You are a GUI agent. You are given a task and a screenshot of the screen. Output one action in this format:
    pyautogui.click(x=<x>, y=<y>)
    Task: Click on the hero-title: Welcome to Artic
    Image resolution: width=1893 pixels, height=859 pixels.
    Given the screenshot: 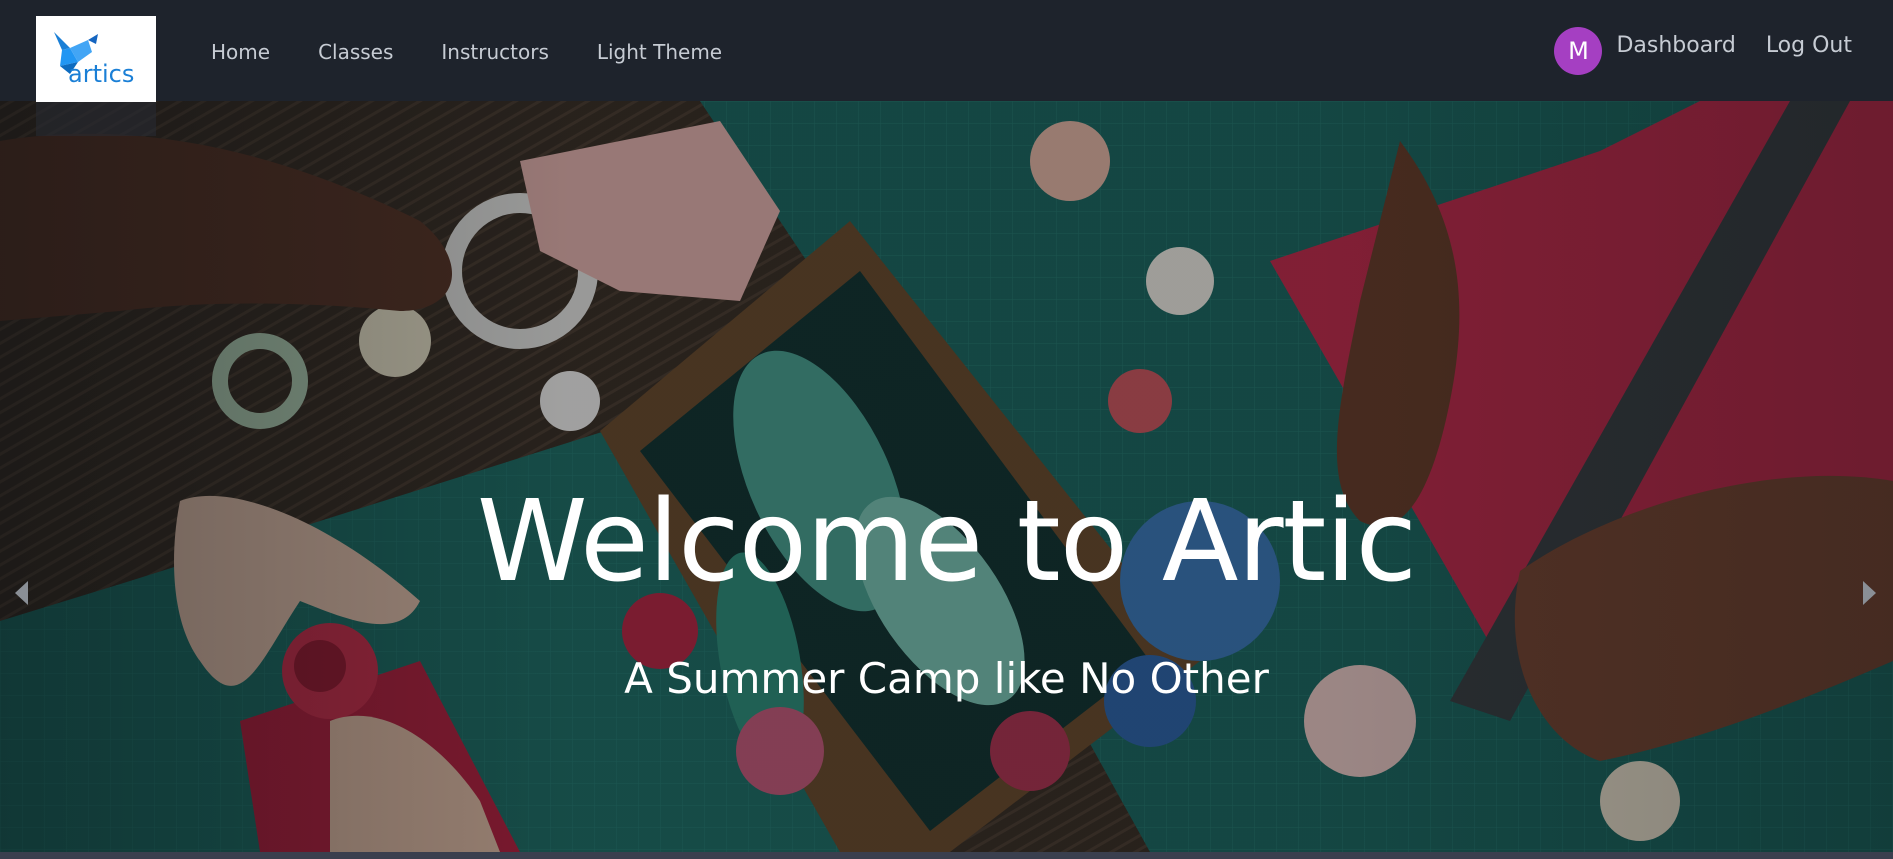 What is the action you would take?
    pyautogui.click(x=946, y=542)
    